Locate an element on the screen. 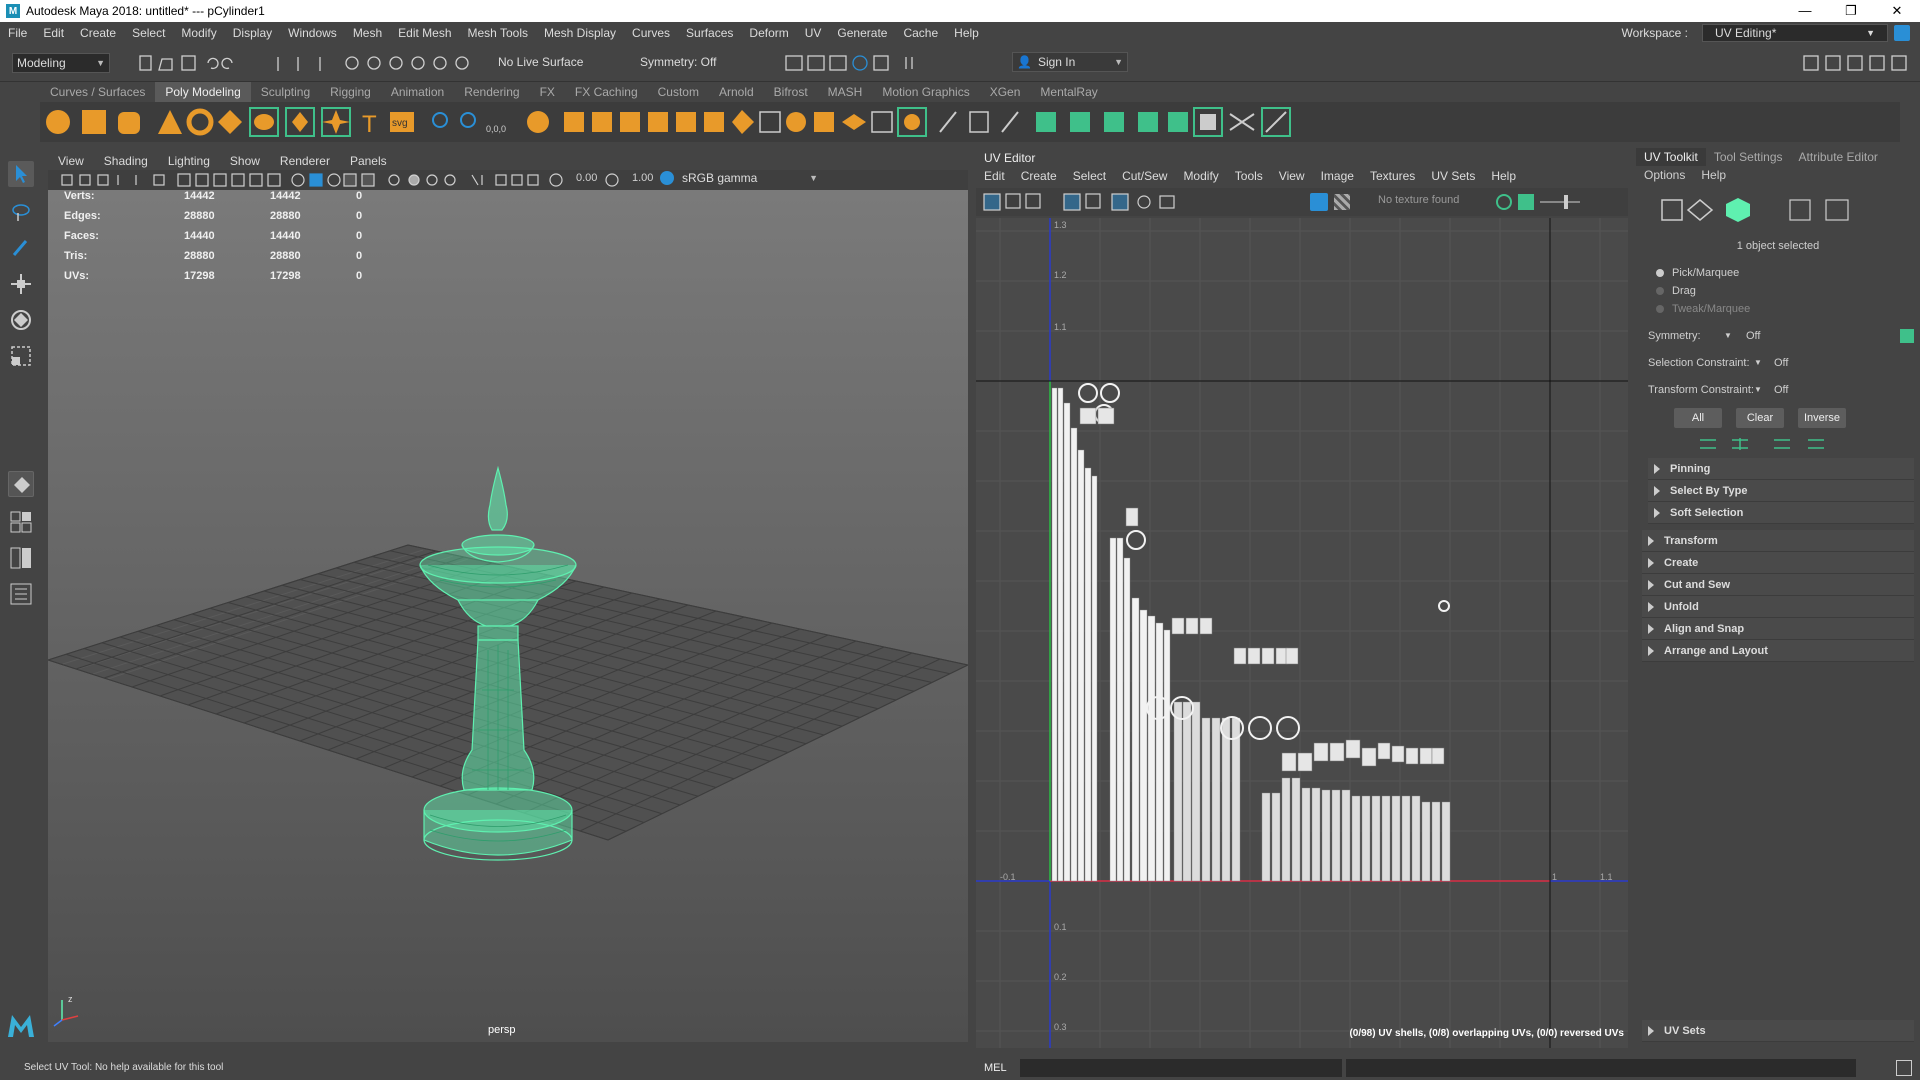  menu-deform: Deform is located at coordinates (768, 33).